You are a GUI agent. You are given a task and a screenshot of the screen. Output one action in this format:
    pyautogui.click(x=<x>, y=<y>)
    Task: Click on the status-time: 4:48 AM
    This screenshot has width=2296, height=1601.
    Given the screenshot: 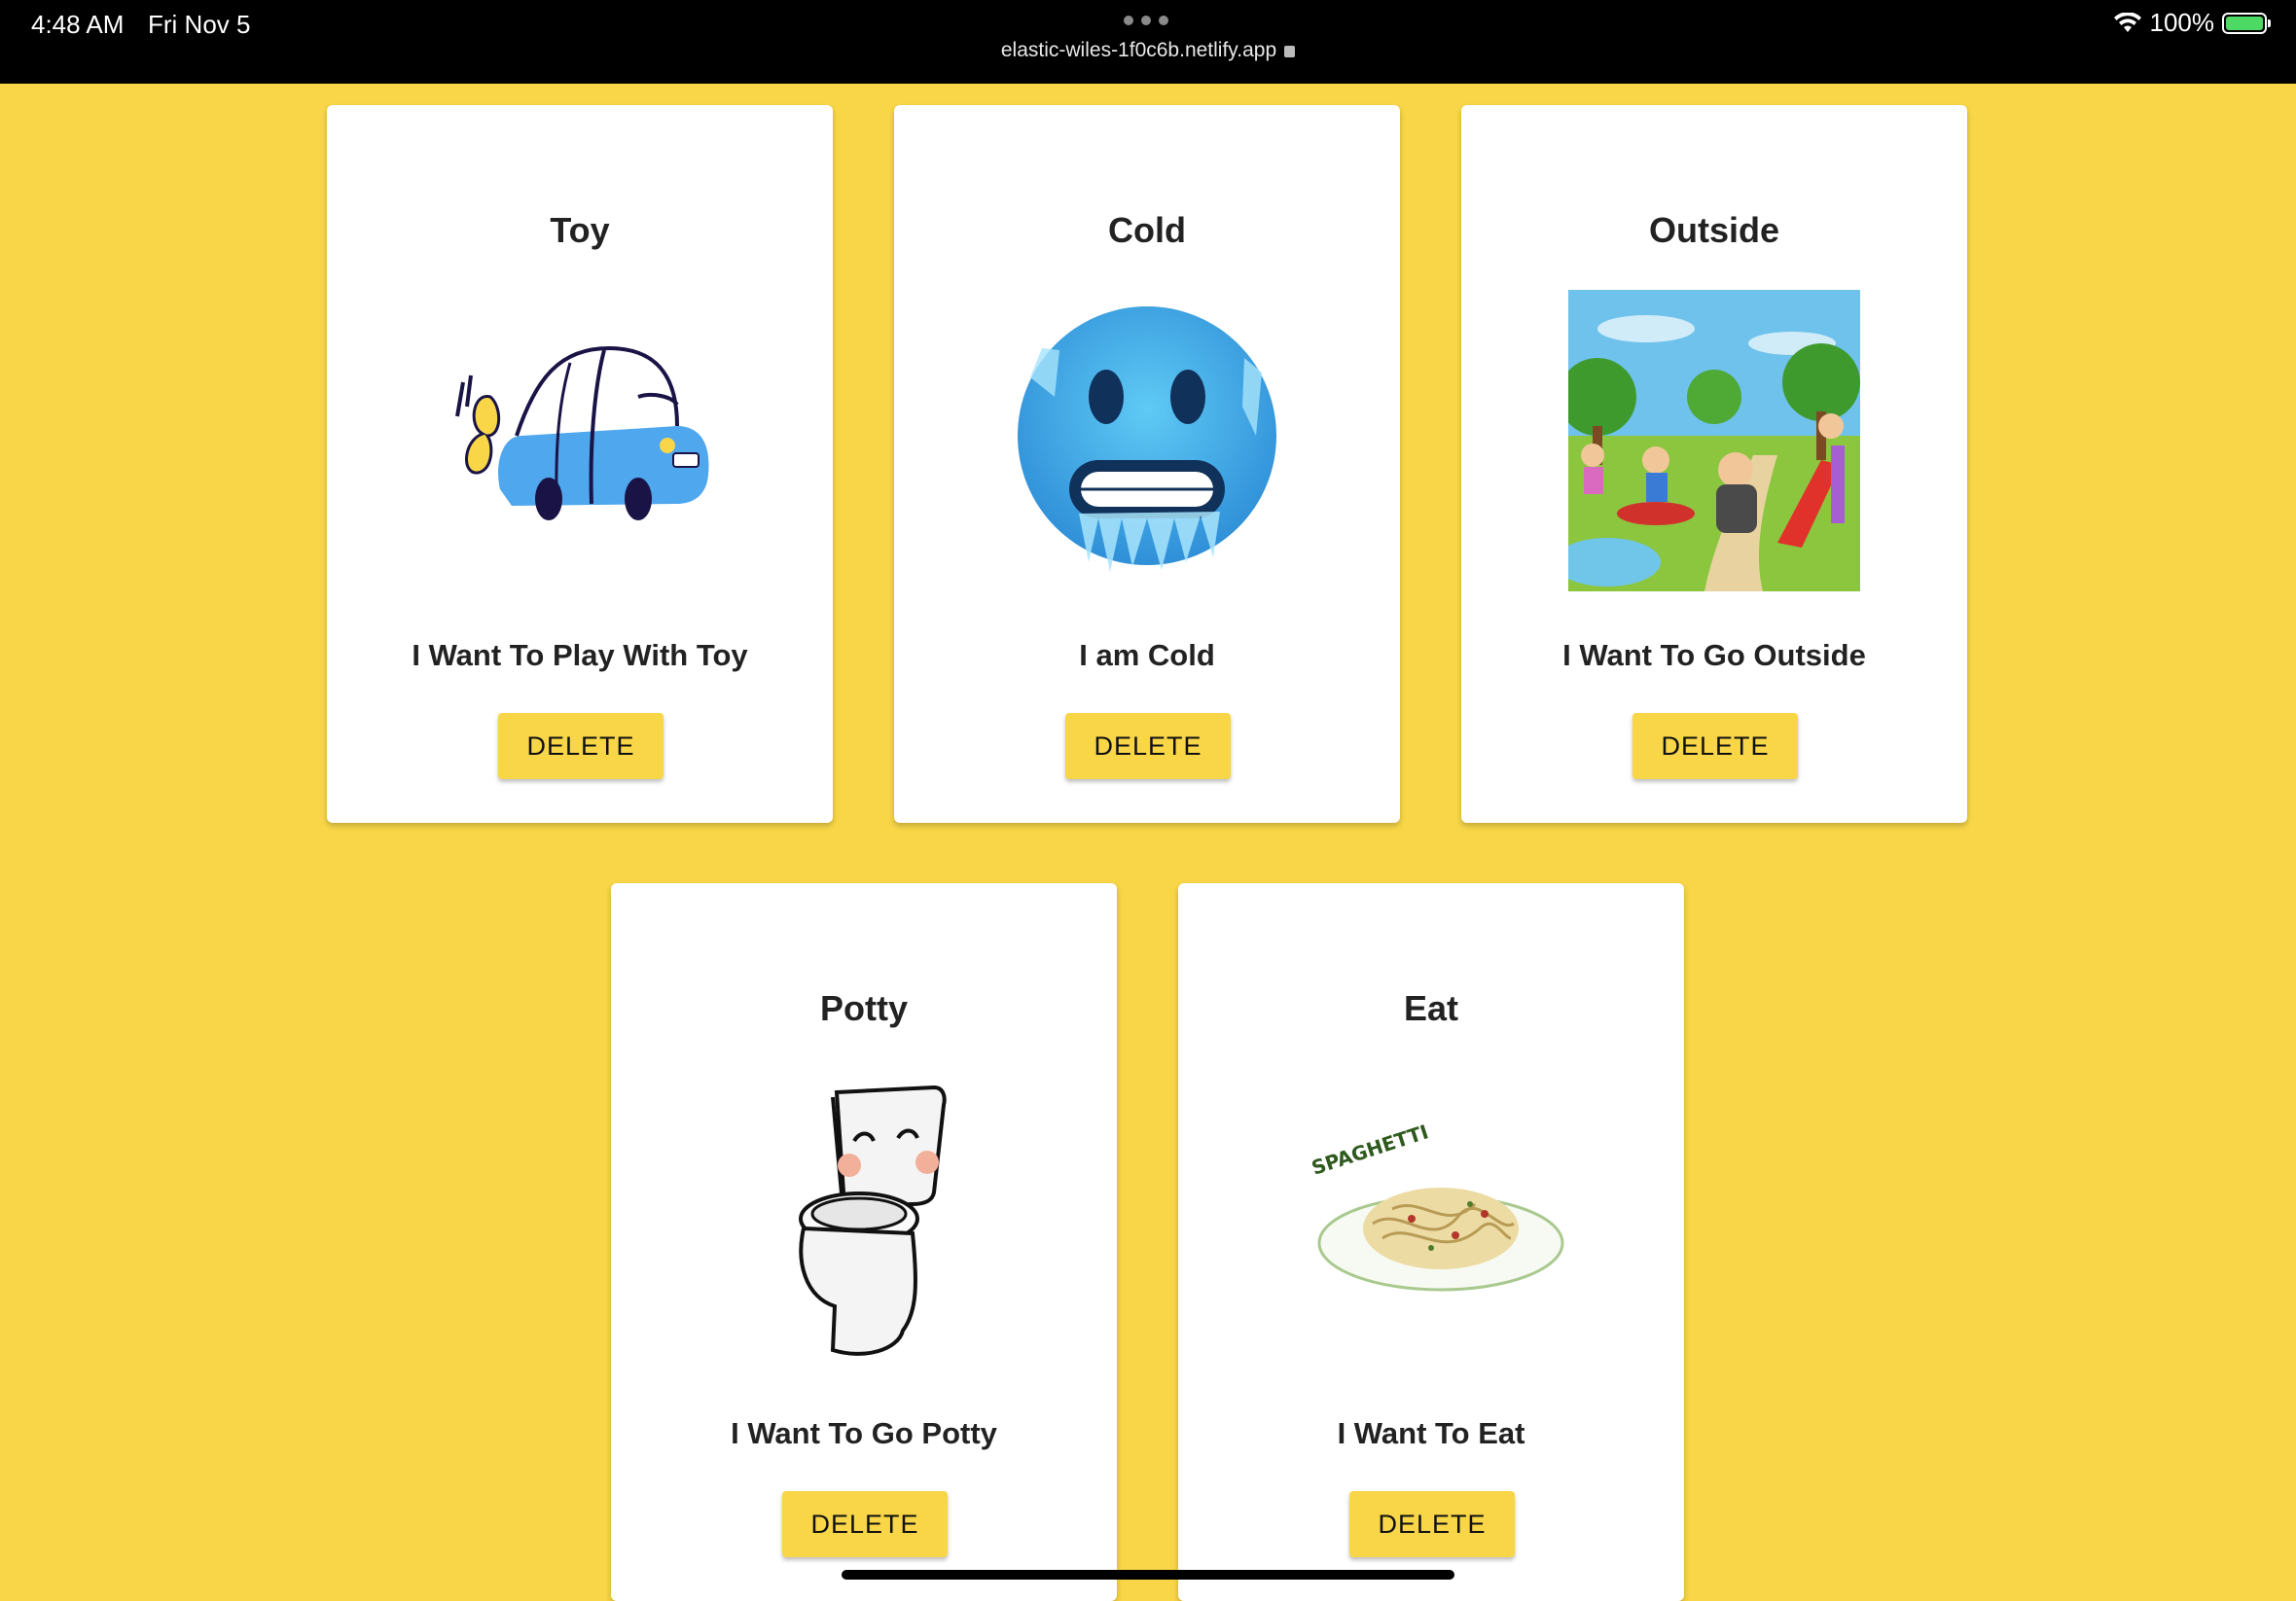 What is the action you would take?
    pyautogui.click(x=78, y=24)
    